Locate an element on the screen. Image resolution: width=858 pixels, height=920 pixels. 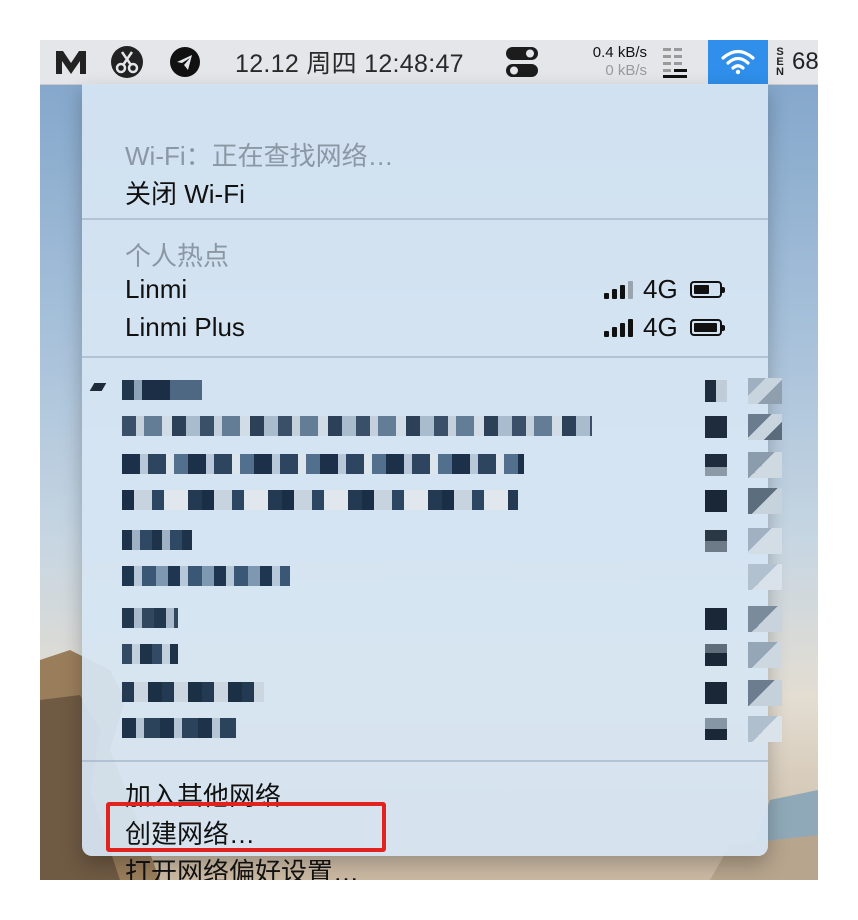
menubar-trailing-number: 68 is located at coordinates (805, 62).